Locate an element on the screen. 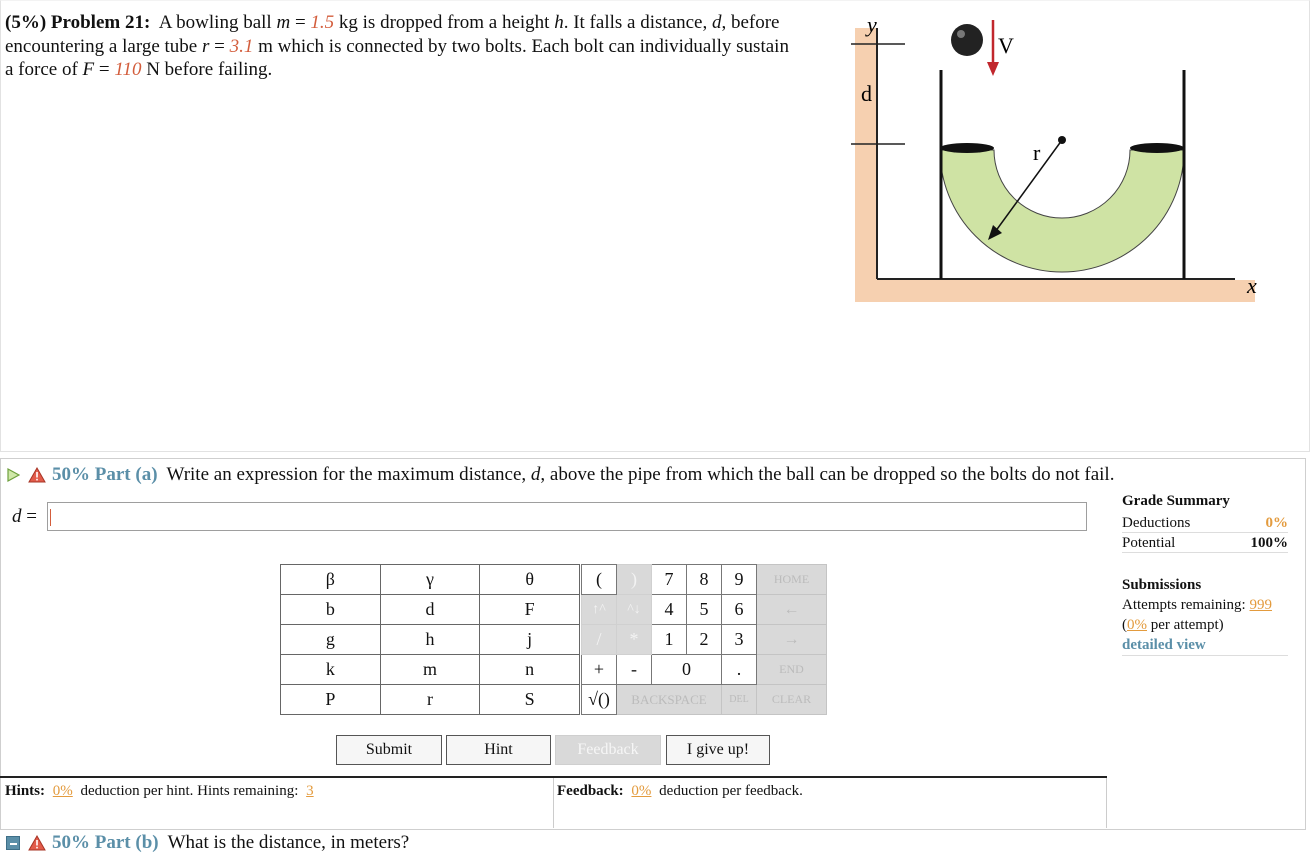 The width and height of the screenshot is (1312, 862). key-F: F is located at coordinates (529, 609).